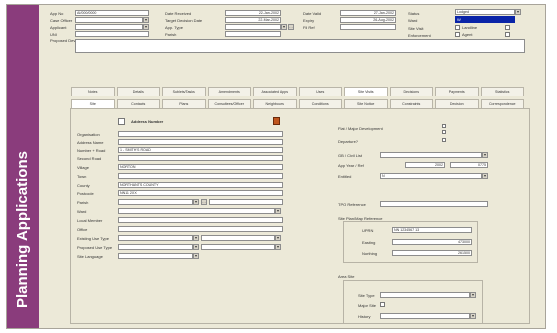 Image resolution: width=557 pixels, height=333 pixels. I want to click on uni-field, so click(112, 34).